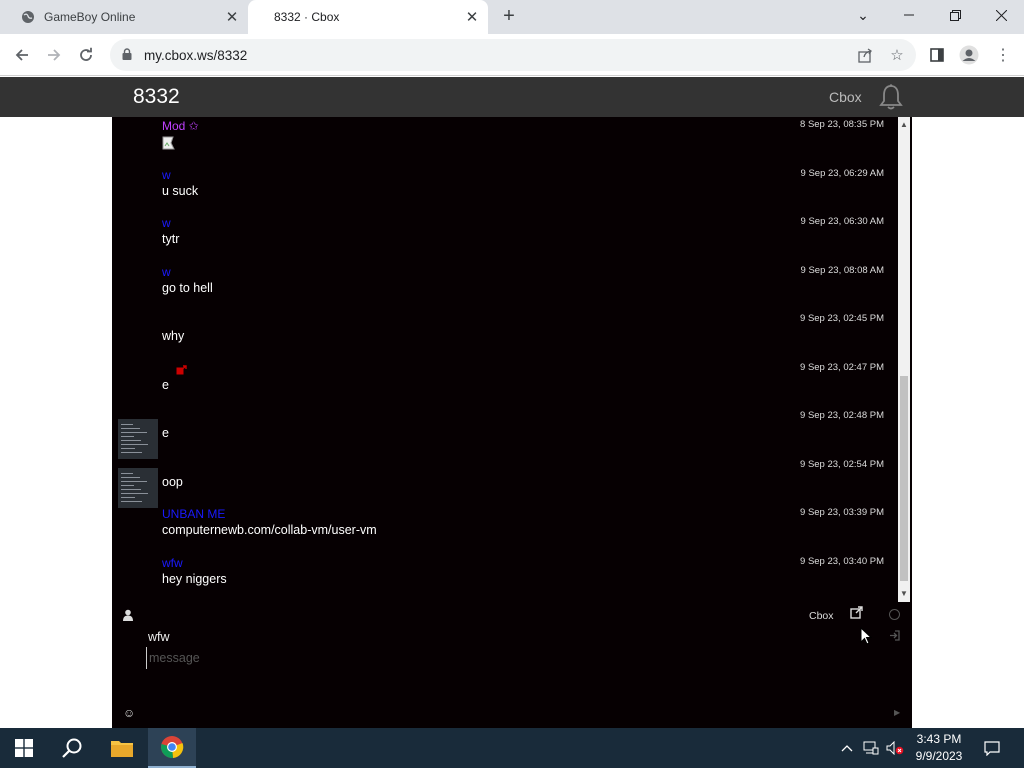 Image resolution: width=1024 pixels, height=768 pixels. I want to click on site-header: 8332 Cbox, so click(512, 97).